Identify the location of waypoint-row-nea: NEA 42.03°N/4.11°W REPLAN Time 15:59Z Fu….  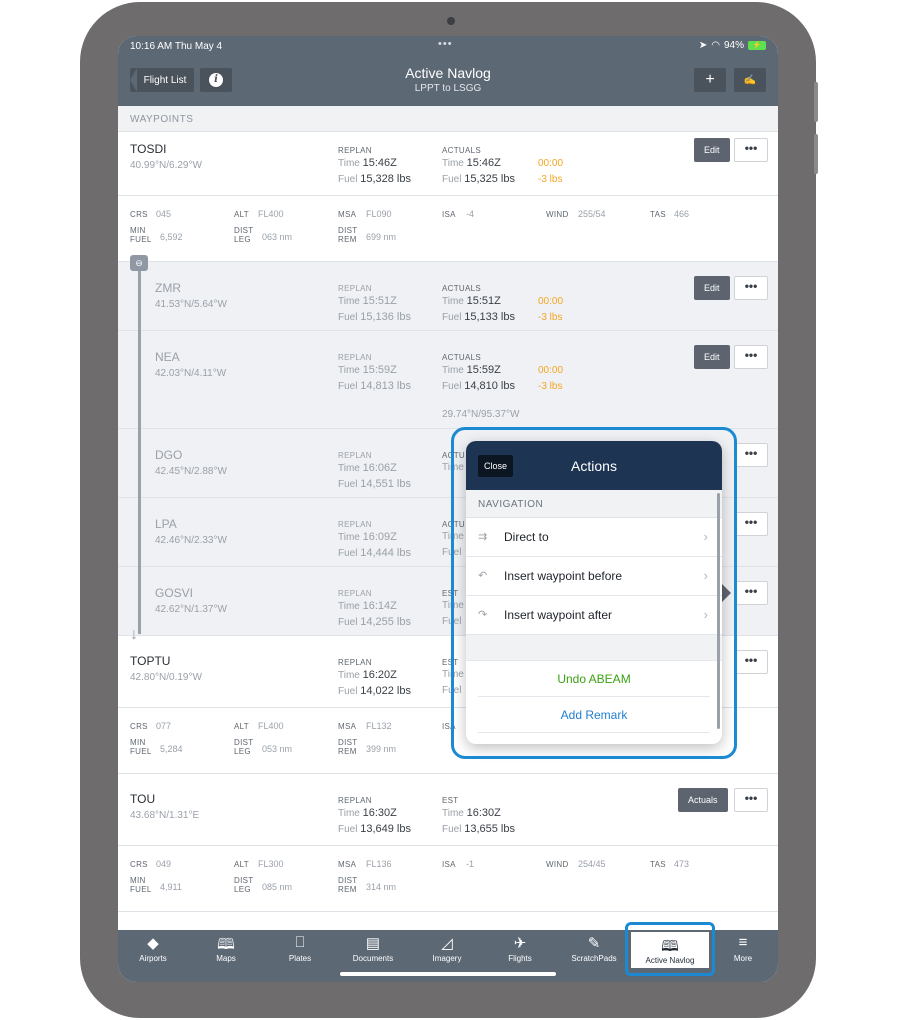
(448, 380).